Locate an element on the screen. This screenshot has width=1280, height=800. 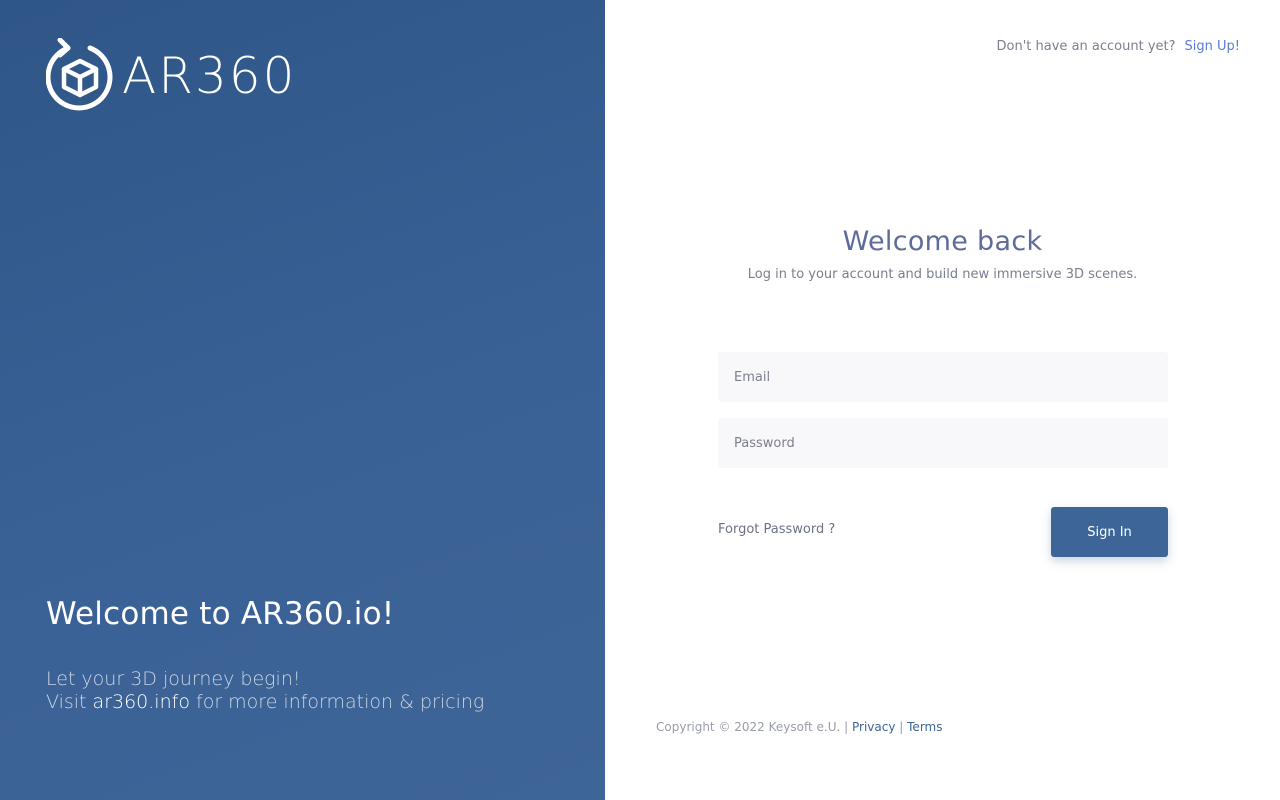
info-site-link: ar360.info is located at coordinates (141, 702).